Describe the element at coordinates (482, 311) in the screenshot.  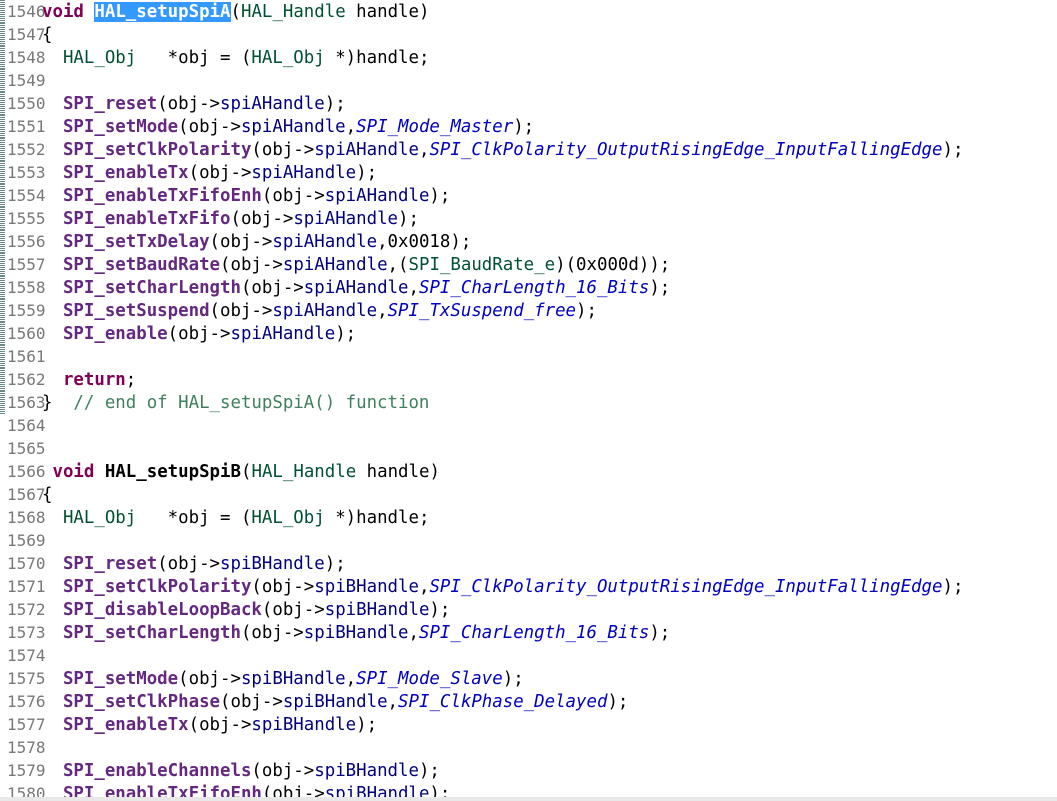
I see `code-token: SPI_TxSuspend_free` at that location.